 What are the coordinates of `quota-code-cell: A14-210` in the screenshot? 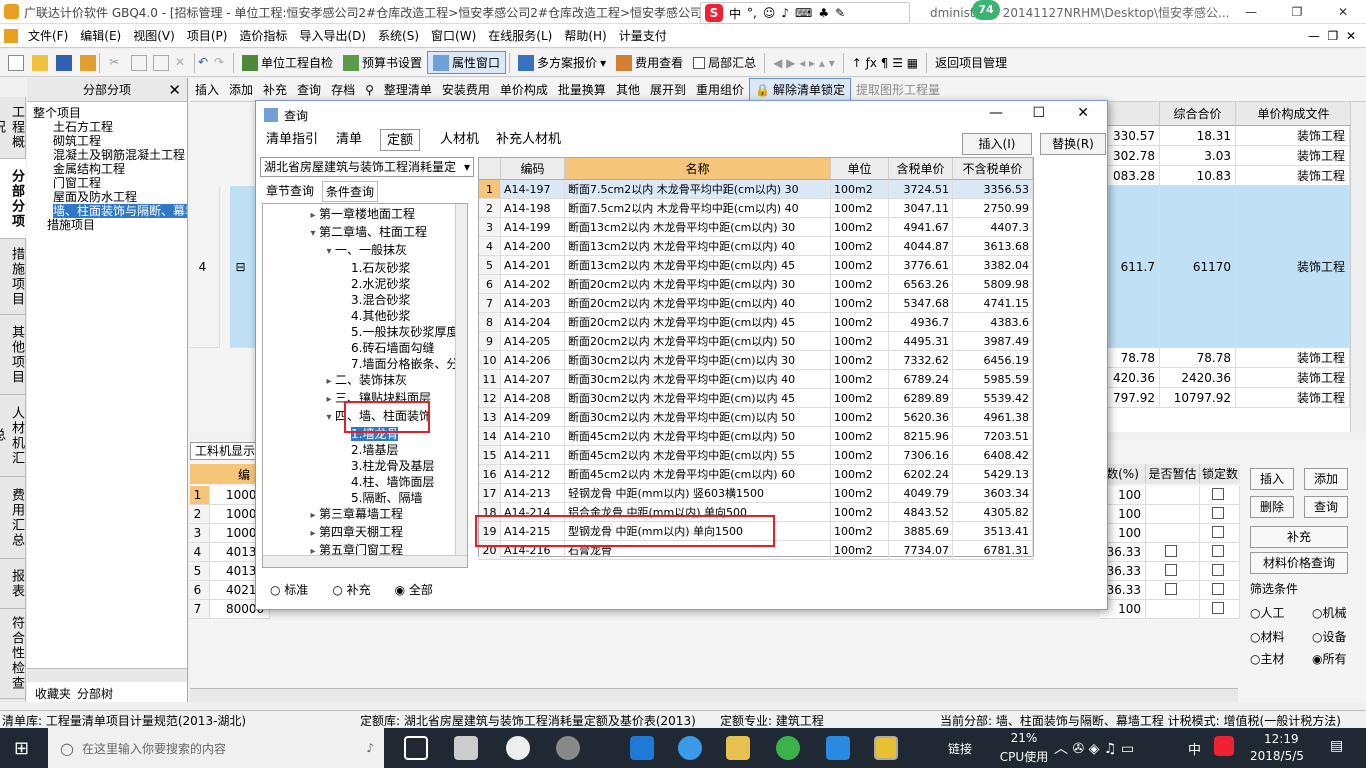 It's located at (533, 436).